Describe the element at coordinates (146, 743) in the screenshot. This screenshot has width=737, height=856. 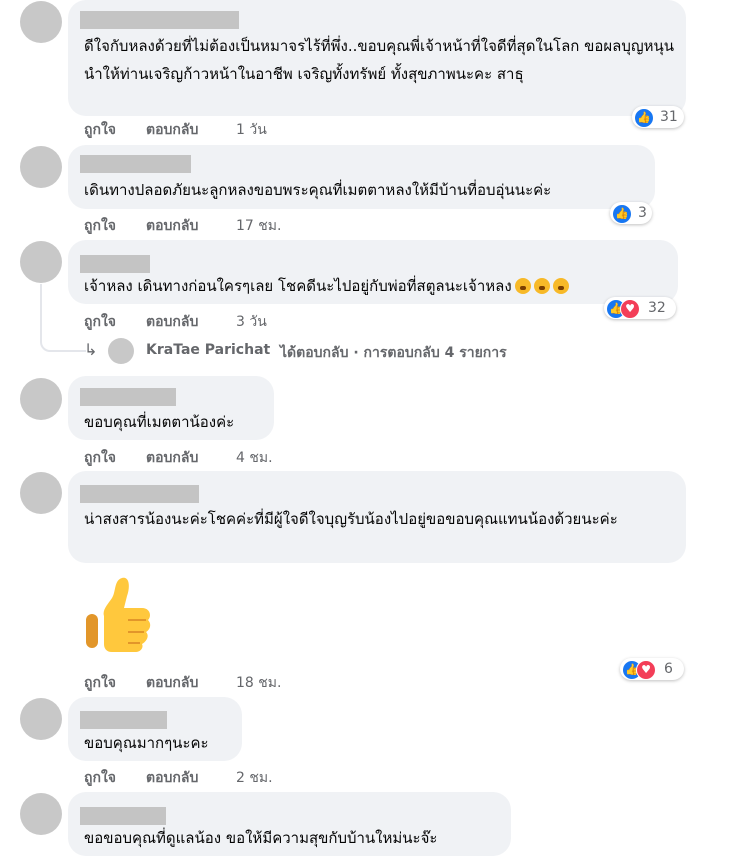
I see `comment-text: ขอบคุณมากๆนะคะ` at that location.